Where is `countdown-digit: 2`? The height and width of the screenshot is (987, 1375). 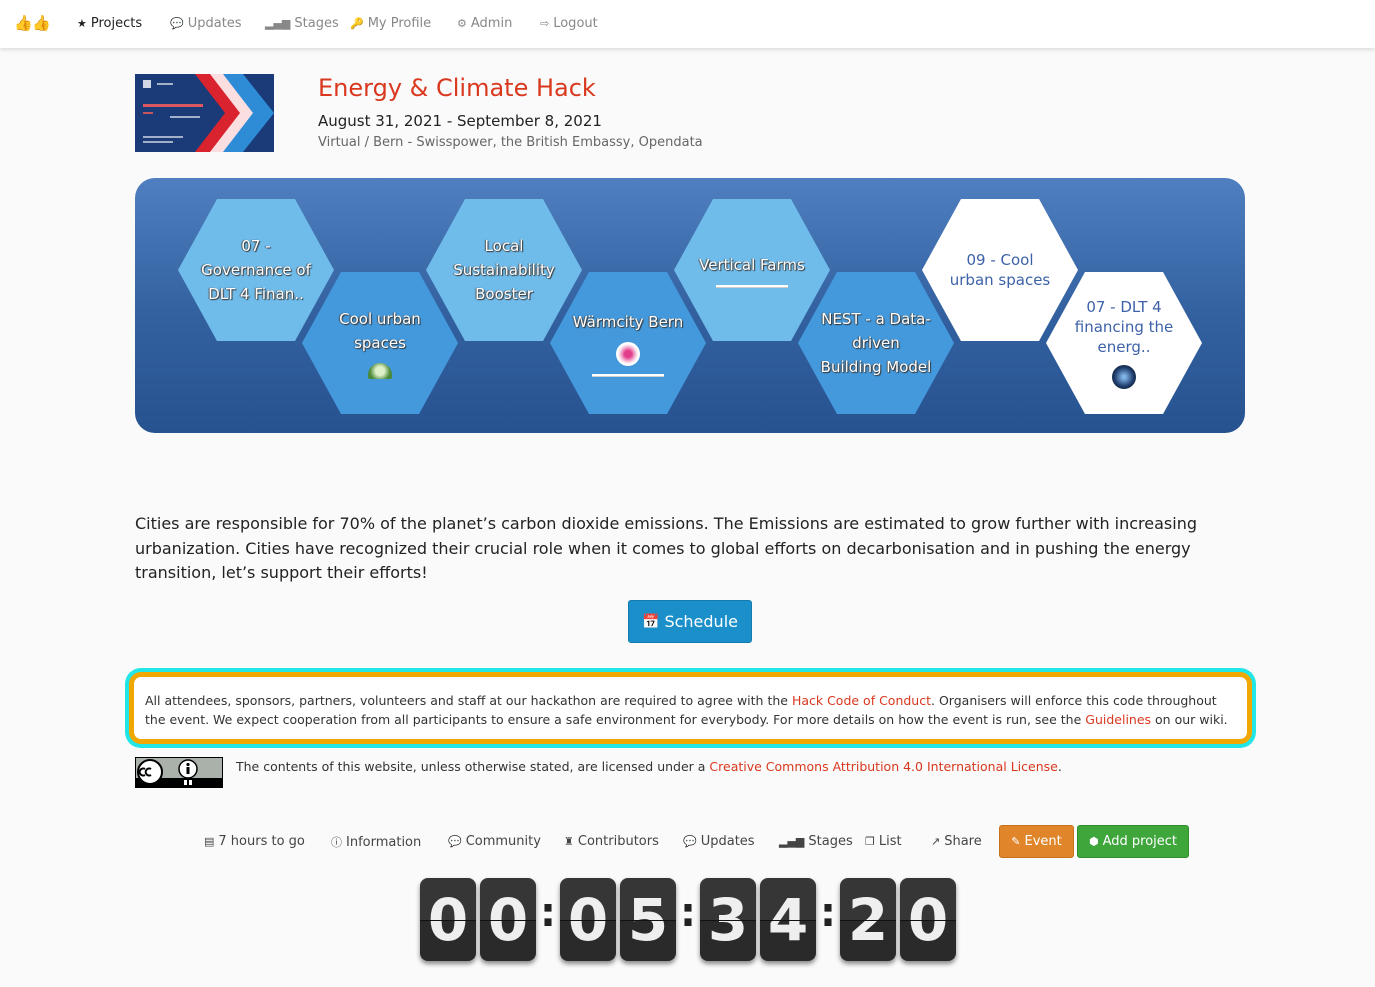 countdown-digit: 2 is located at coordinates (868, 919).